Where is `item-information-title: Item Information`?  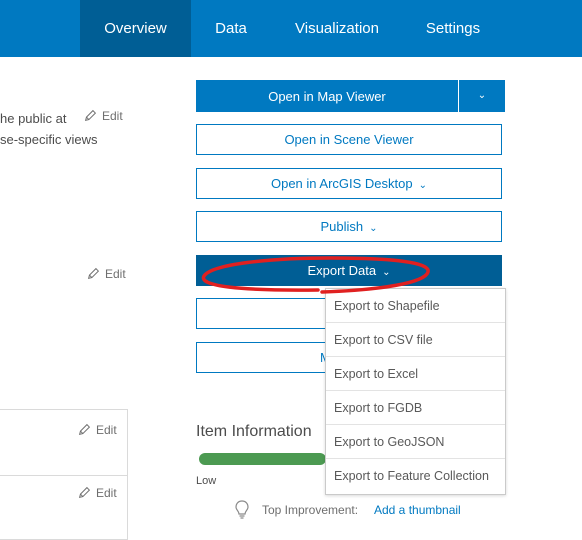 item-information-title: Item Information is located at coordinates (254, 431).